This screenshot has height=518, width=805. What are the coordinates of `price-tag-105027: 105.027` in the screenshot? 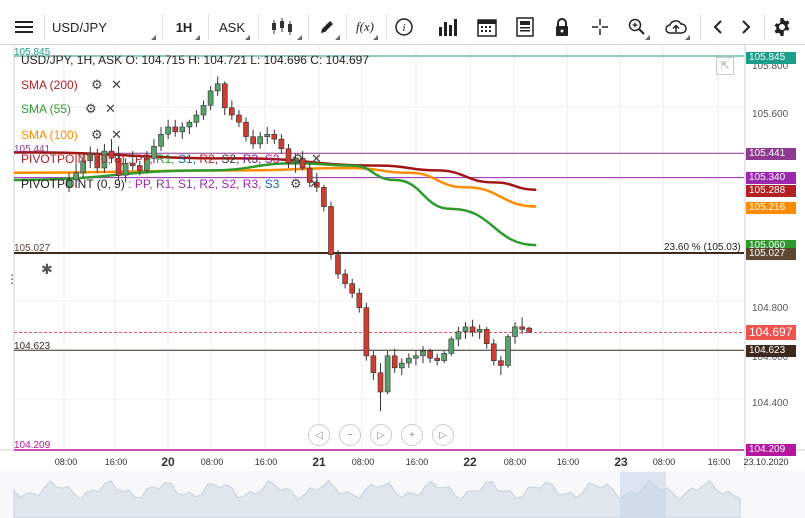 It's located at (771, 254).